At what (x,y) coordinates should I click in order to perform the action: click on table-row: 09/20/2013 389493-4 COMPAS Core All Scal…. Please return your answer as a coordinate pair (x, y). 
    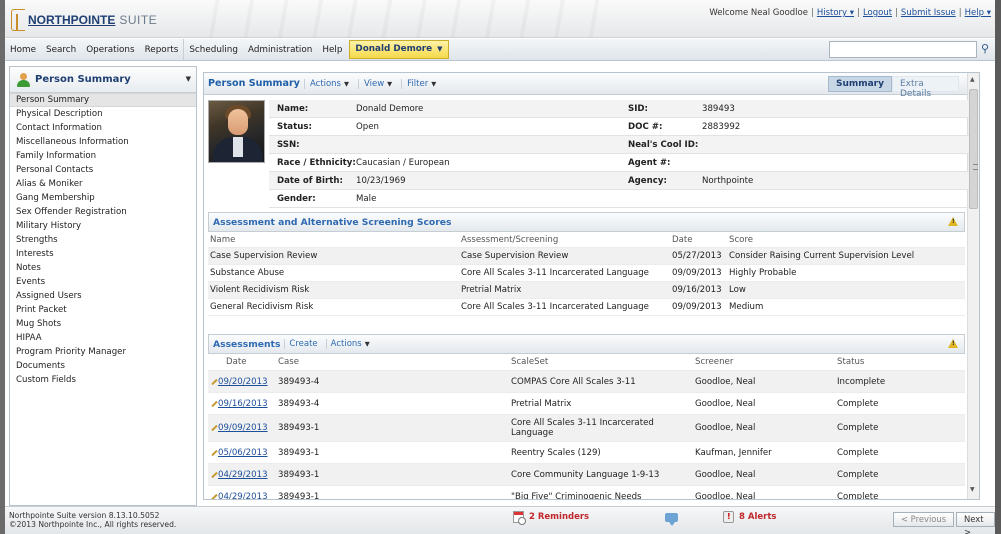
    Looking at the image, I should click on (586, 382).